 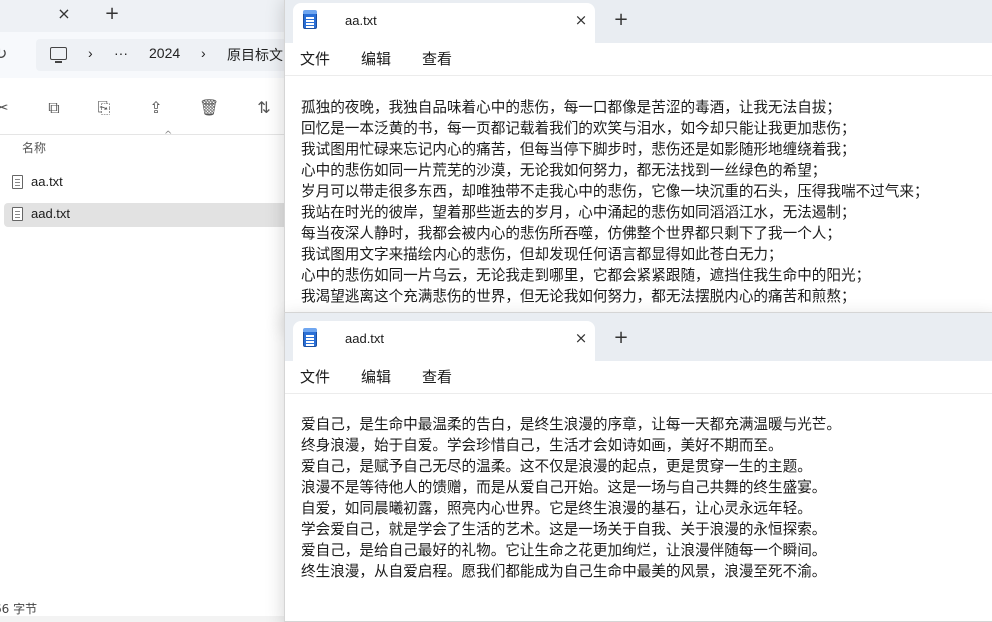 I want to click on text-line: 回忆是一本泛黄的书，每一页都记载着我们的欢笑与泪水，如今却只能让我更加悲伤；, so click(x=578, y=128).